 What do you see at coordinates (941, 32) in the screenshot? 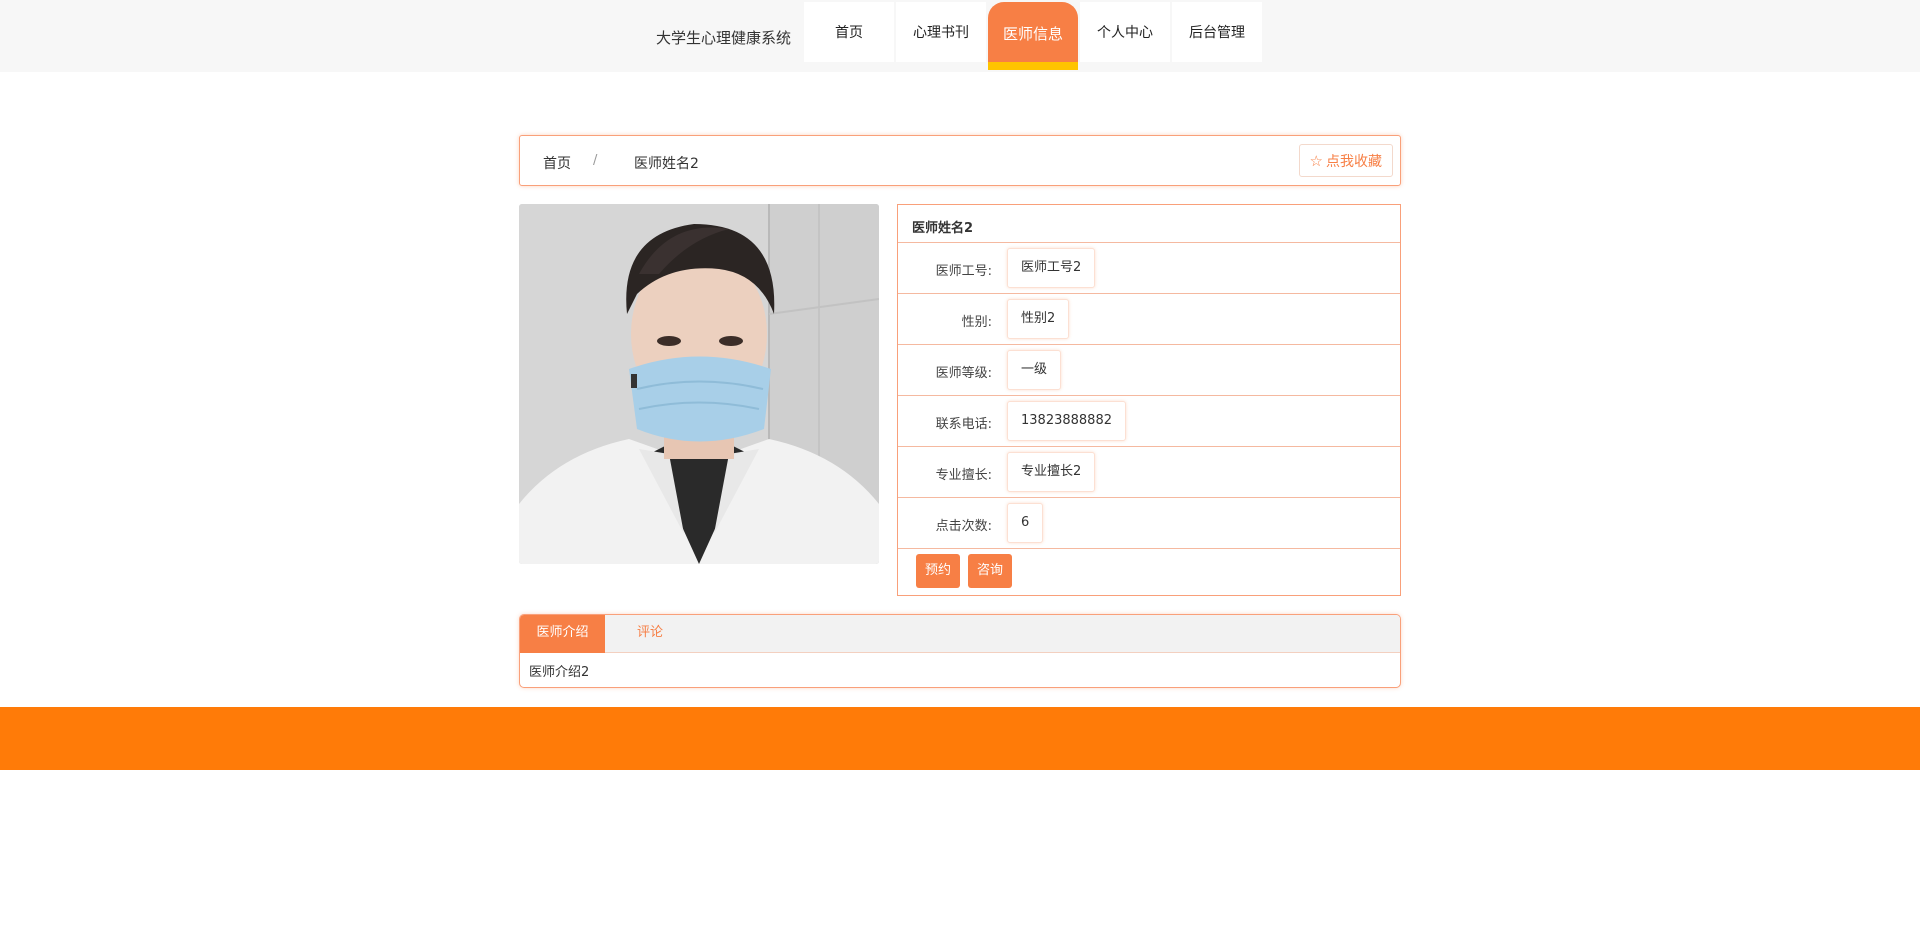
I see `nav-item-books: 心理书刊` at bounding box center [941, 32].